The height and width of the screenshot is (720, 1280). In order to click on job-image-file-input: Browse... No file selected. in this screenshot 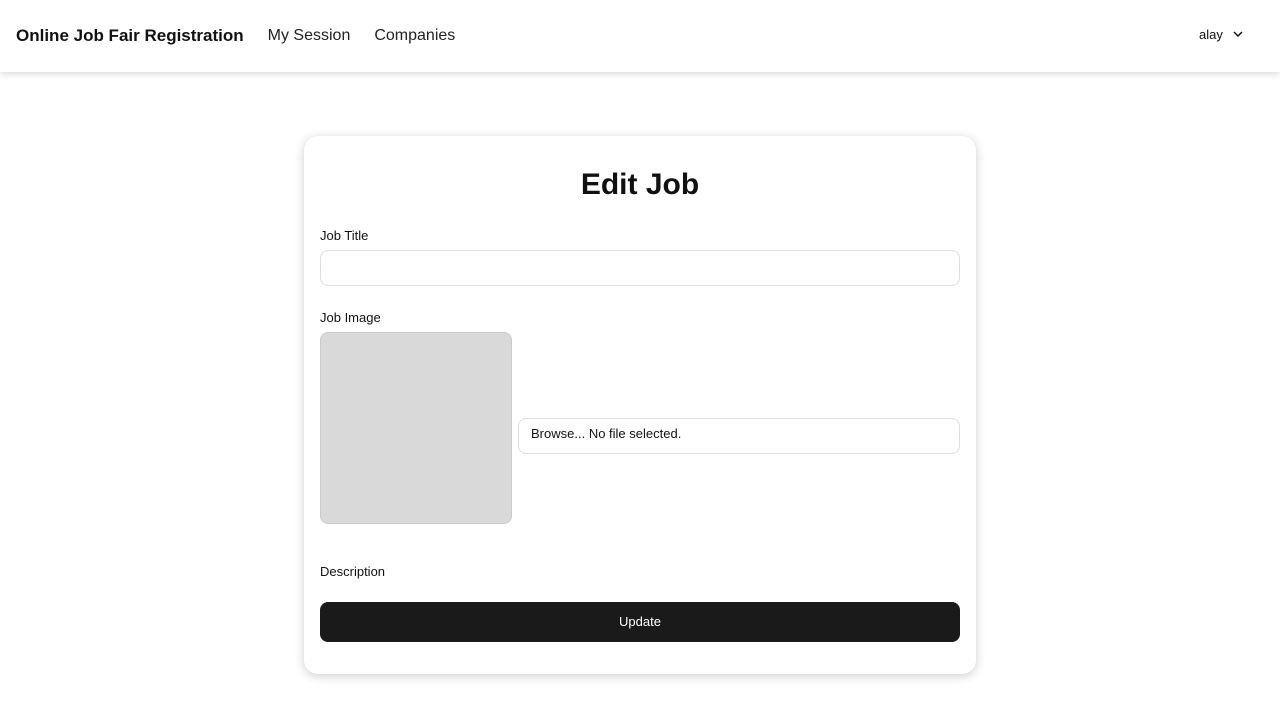, I will do `click(739, 436)`.